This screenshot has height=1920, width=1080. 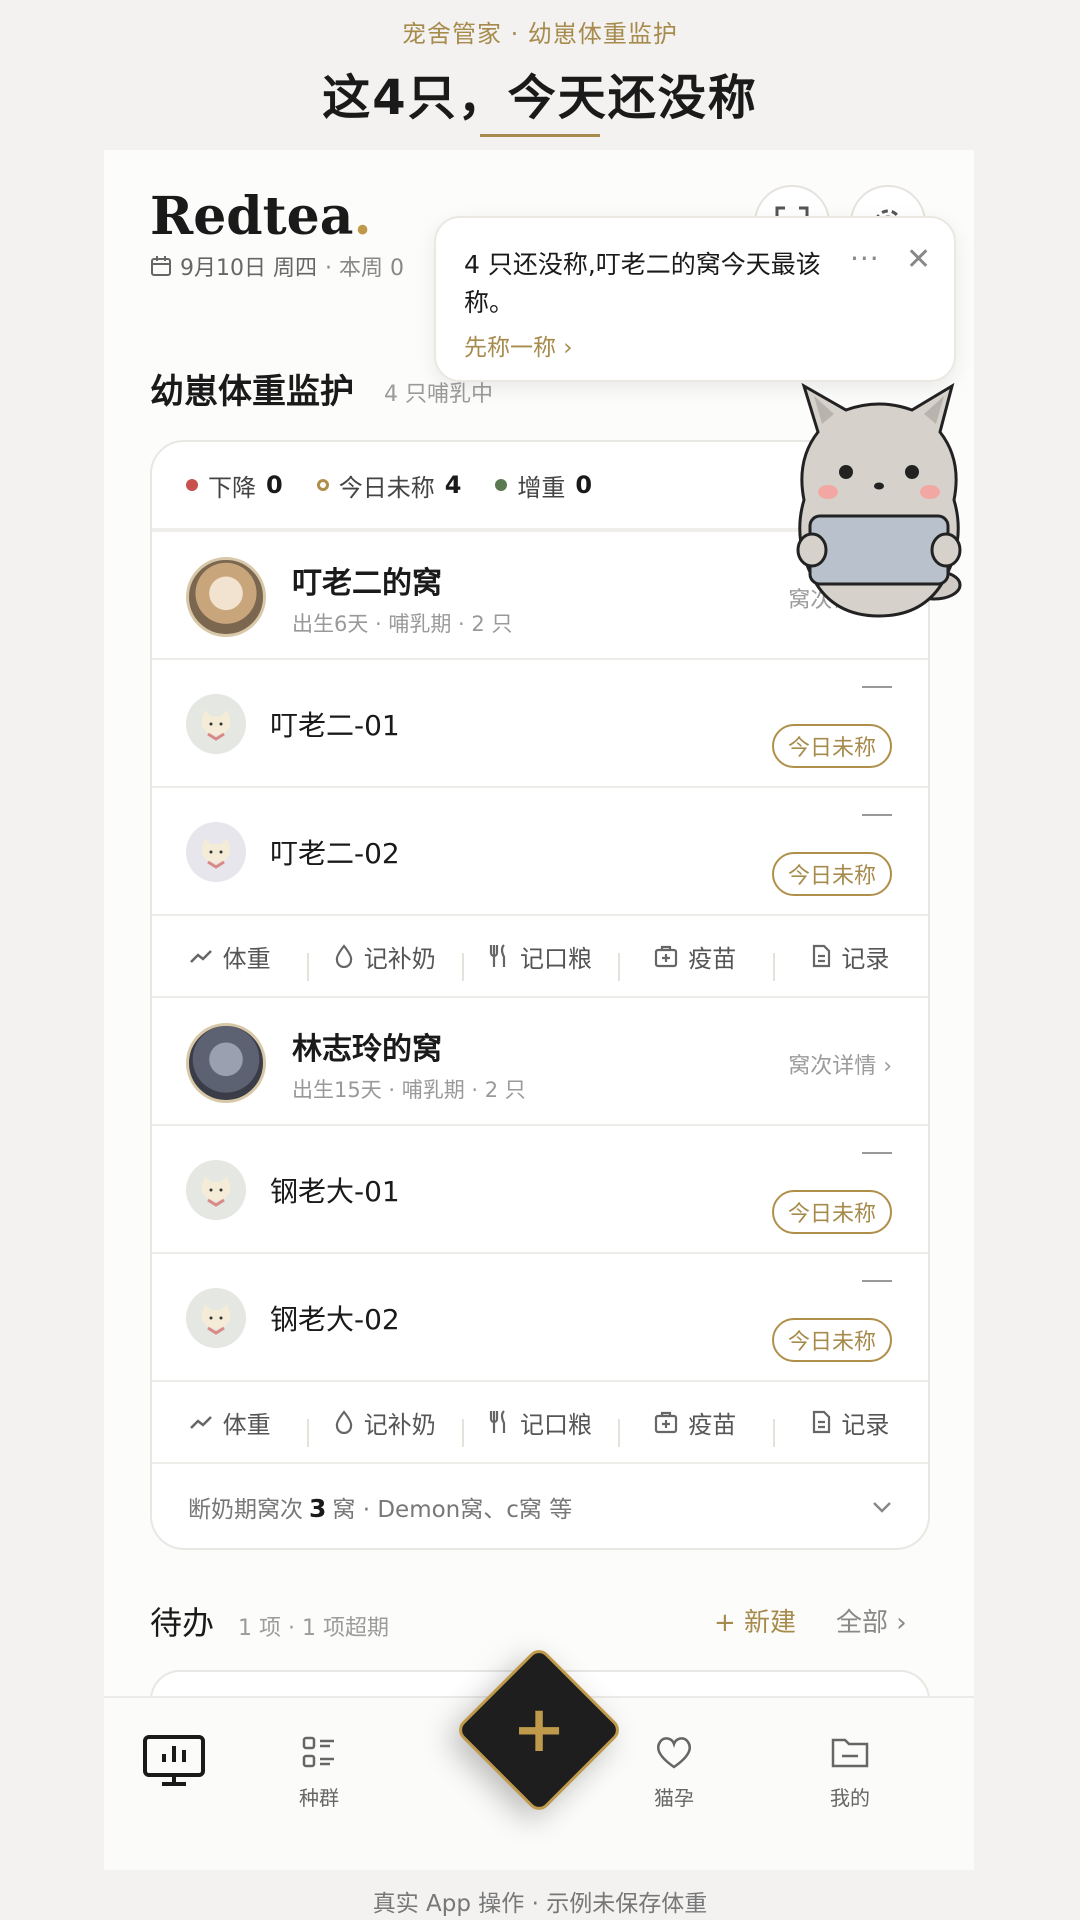 I want to click on kit-name: 叮老二-01, so click(x=335, y=725).